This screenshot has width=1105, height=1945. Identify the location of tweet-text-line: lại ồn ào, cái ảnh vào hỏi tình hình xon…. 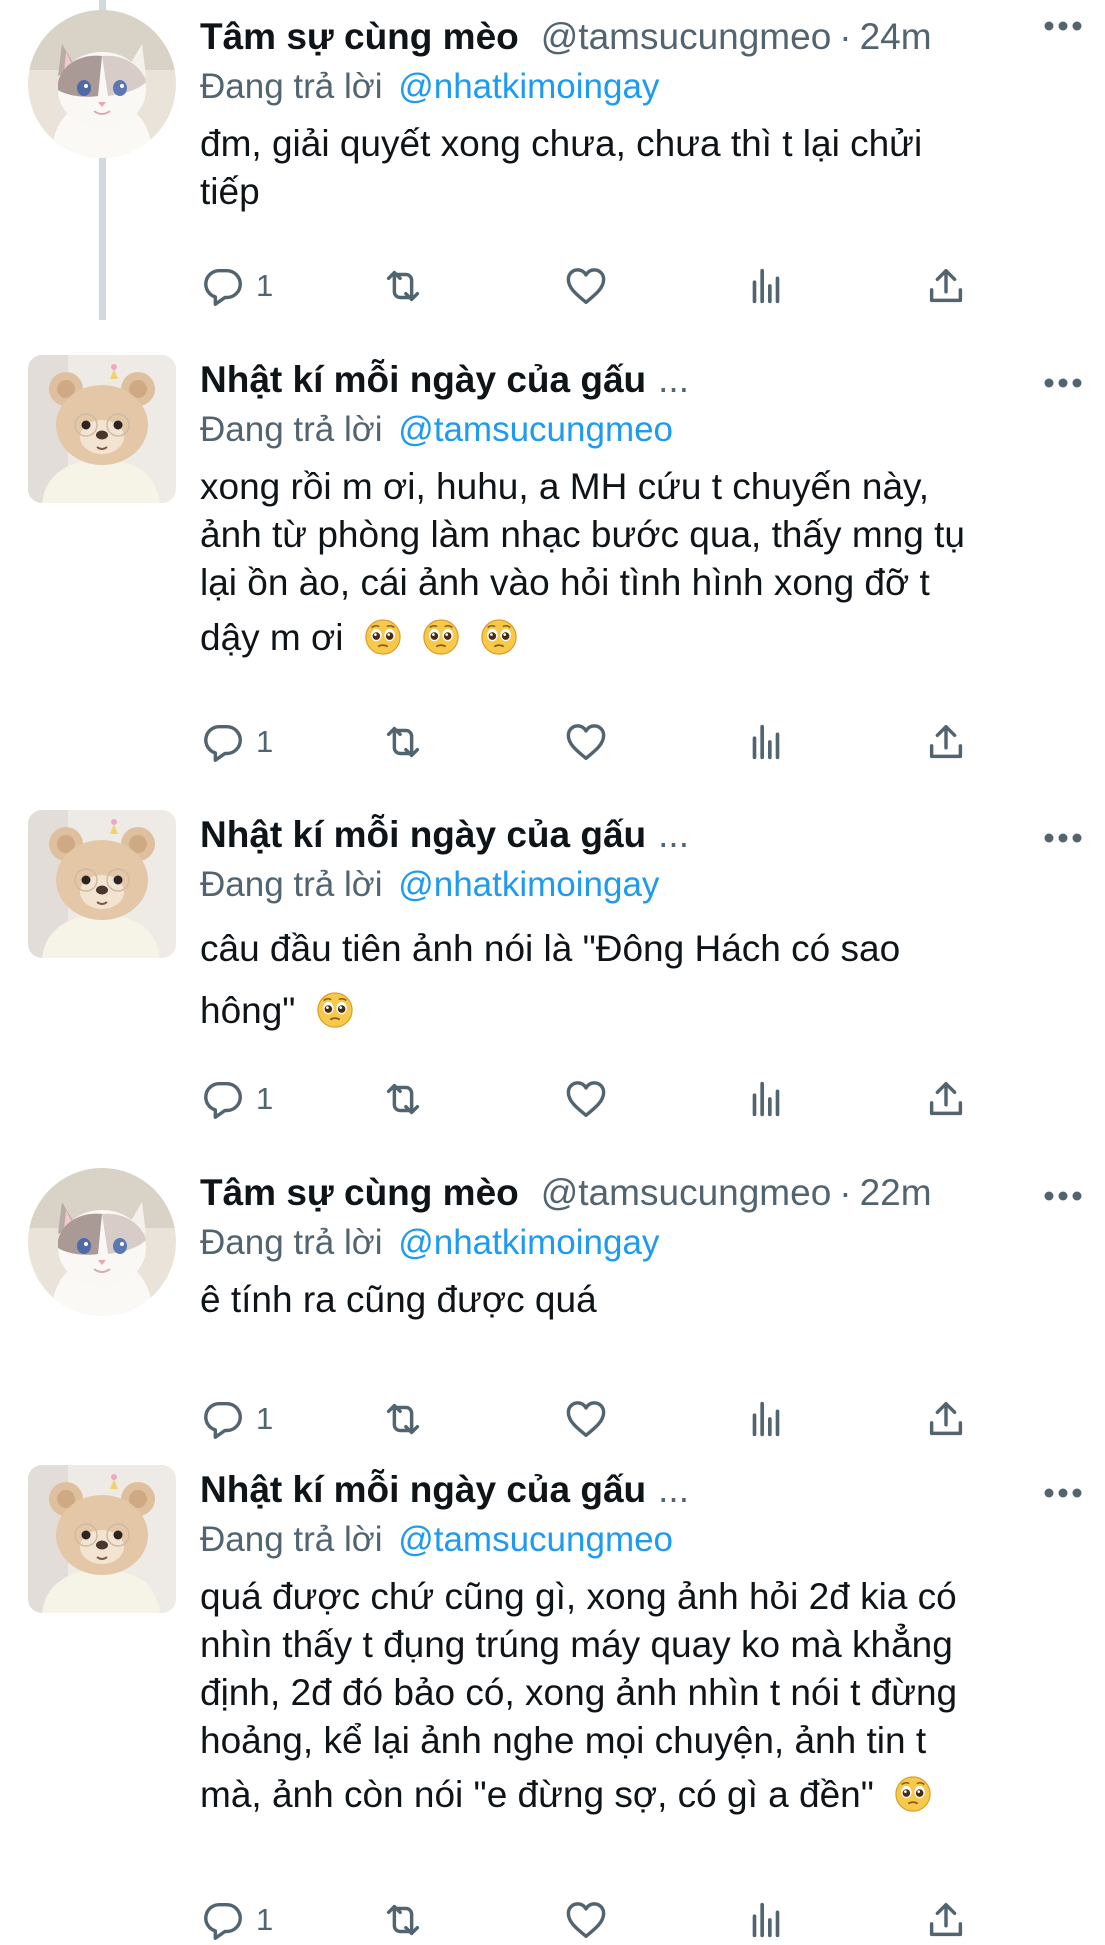
(565, 582).